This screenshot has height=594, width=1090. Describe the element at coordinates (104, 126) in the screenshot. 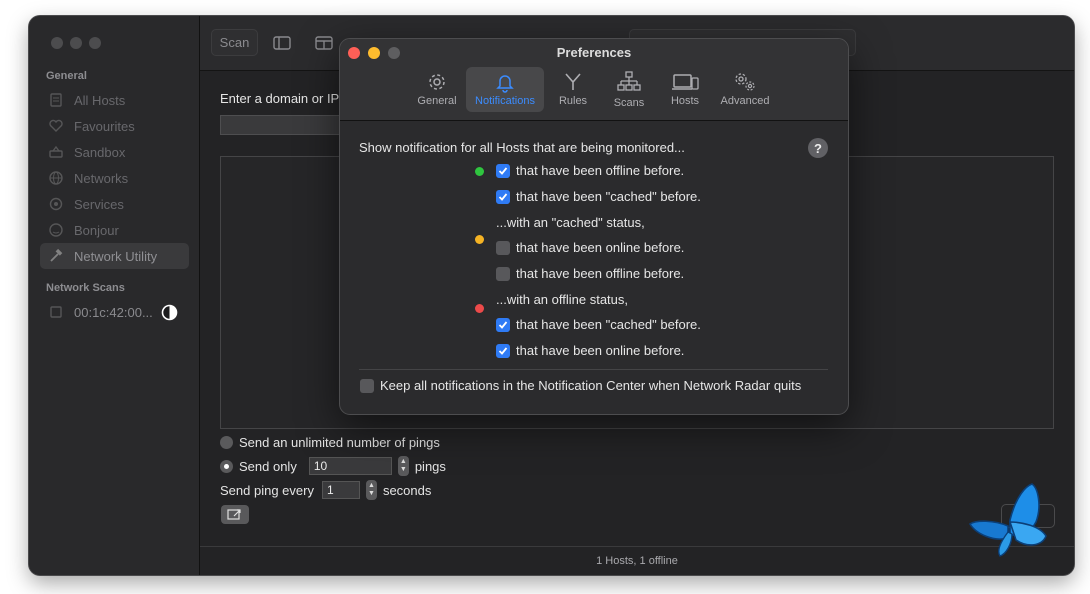

I see `sidebar-item-label: Favourites` at that location.